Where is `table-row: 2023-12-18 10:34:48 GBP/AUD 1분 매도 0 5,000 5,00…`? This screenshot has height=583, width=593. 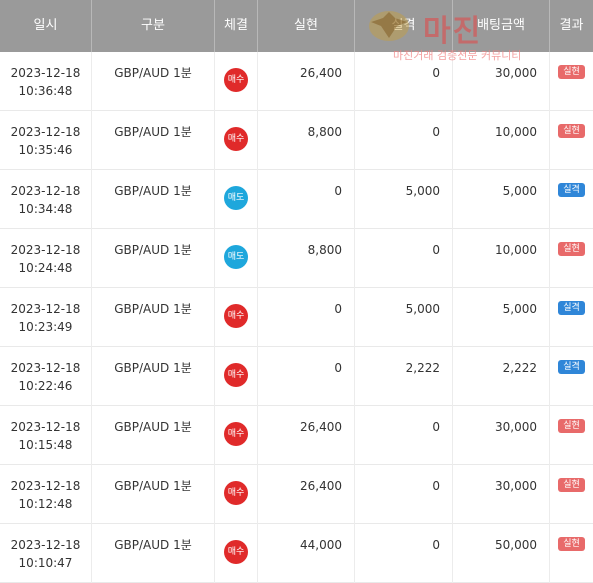
table-row: 2023-12-18 10:34:48 GBP/AUD 1분 매도 0 5,000 5,00… is located at coordinates (296, 199).